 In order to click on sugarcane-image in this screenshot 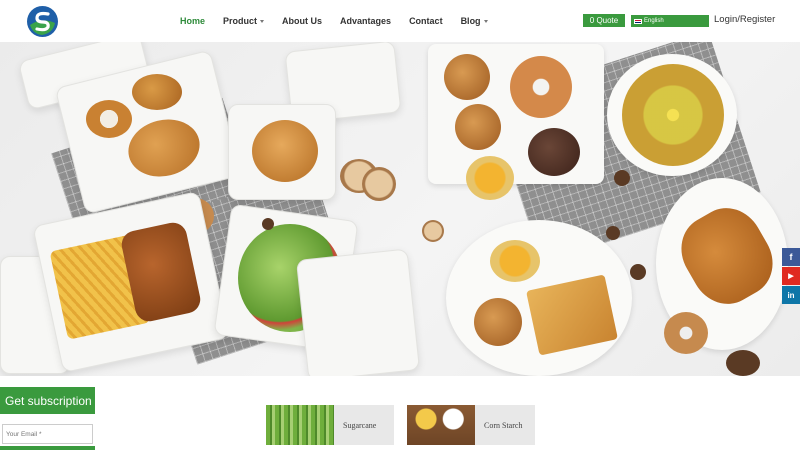, I will do `click(300, 425)`.